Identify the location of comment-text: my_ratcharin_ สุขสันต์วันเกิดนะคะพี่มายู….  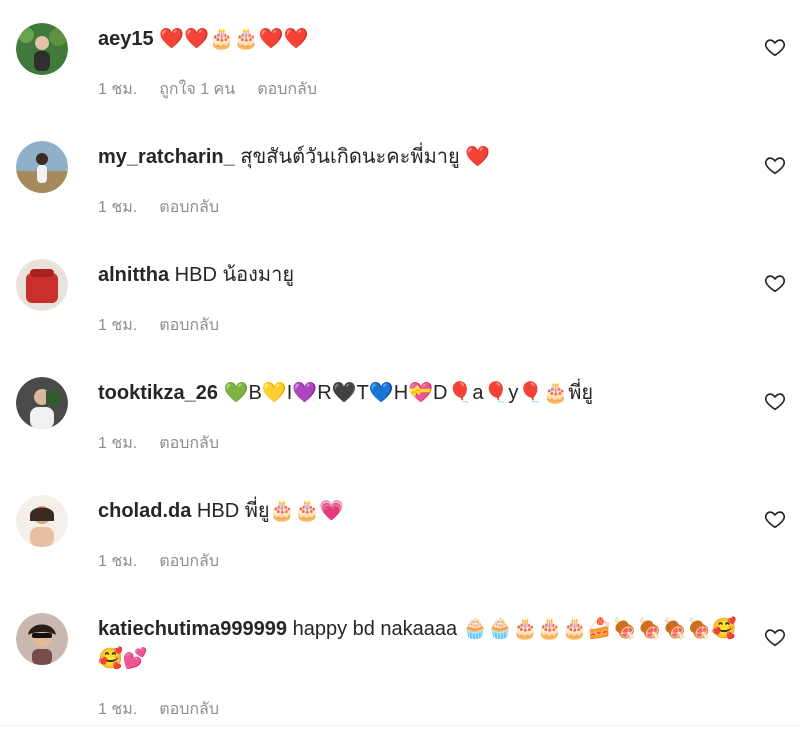
(419, 157).